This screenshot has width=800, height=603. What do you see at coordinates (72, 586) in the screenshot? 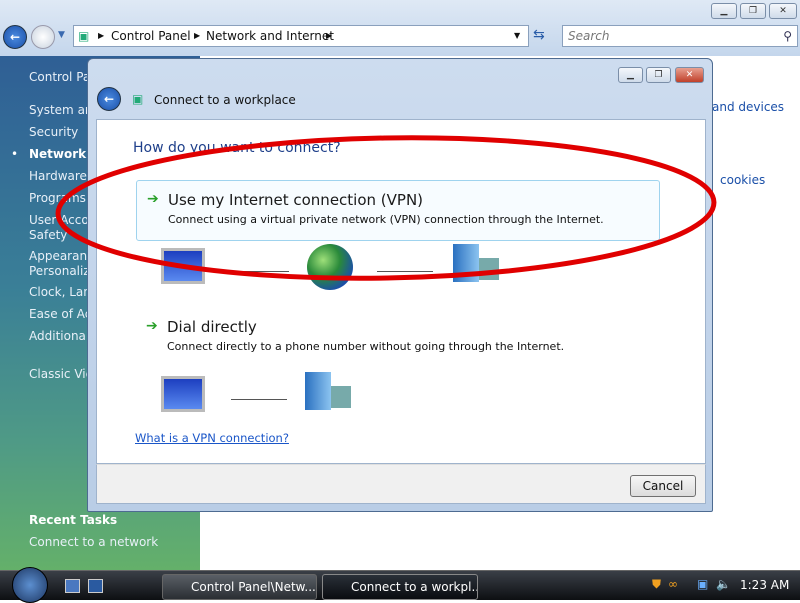
I see `show-desktop-icon` at bounding box center [72, 586].